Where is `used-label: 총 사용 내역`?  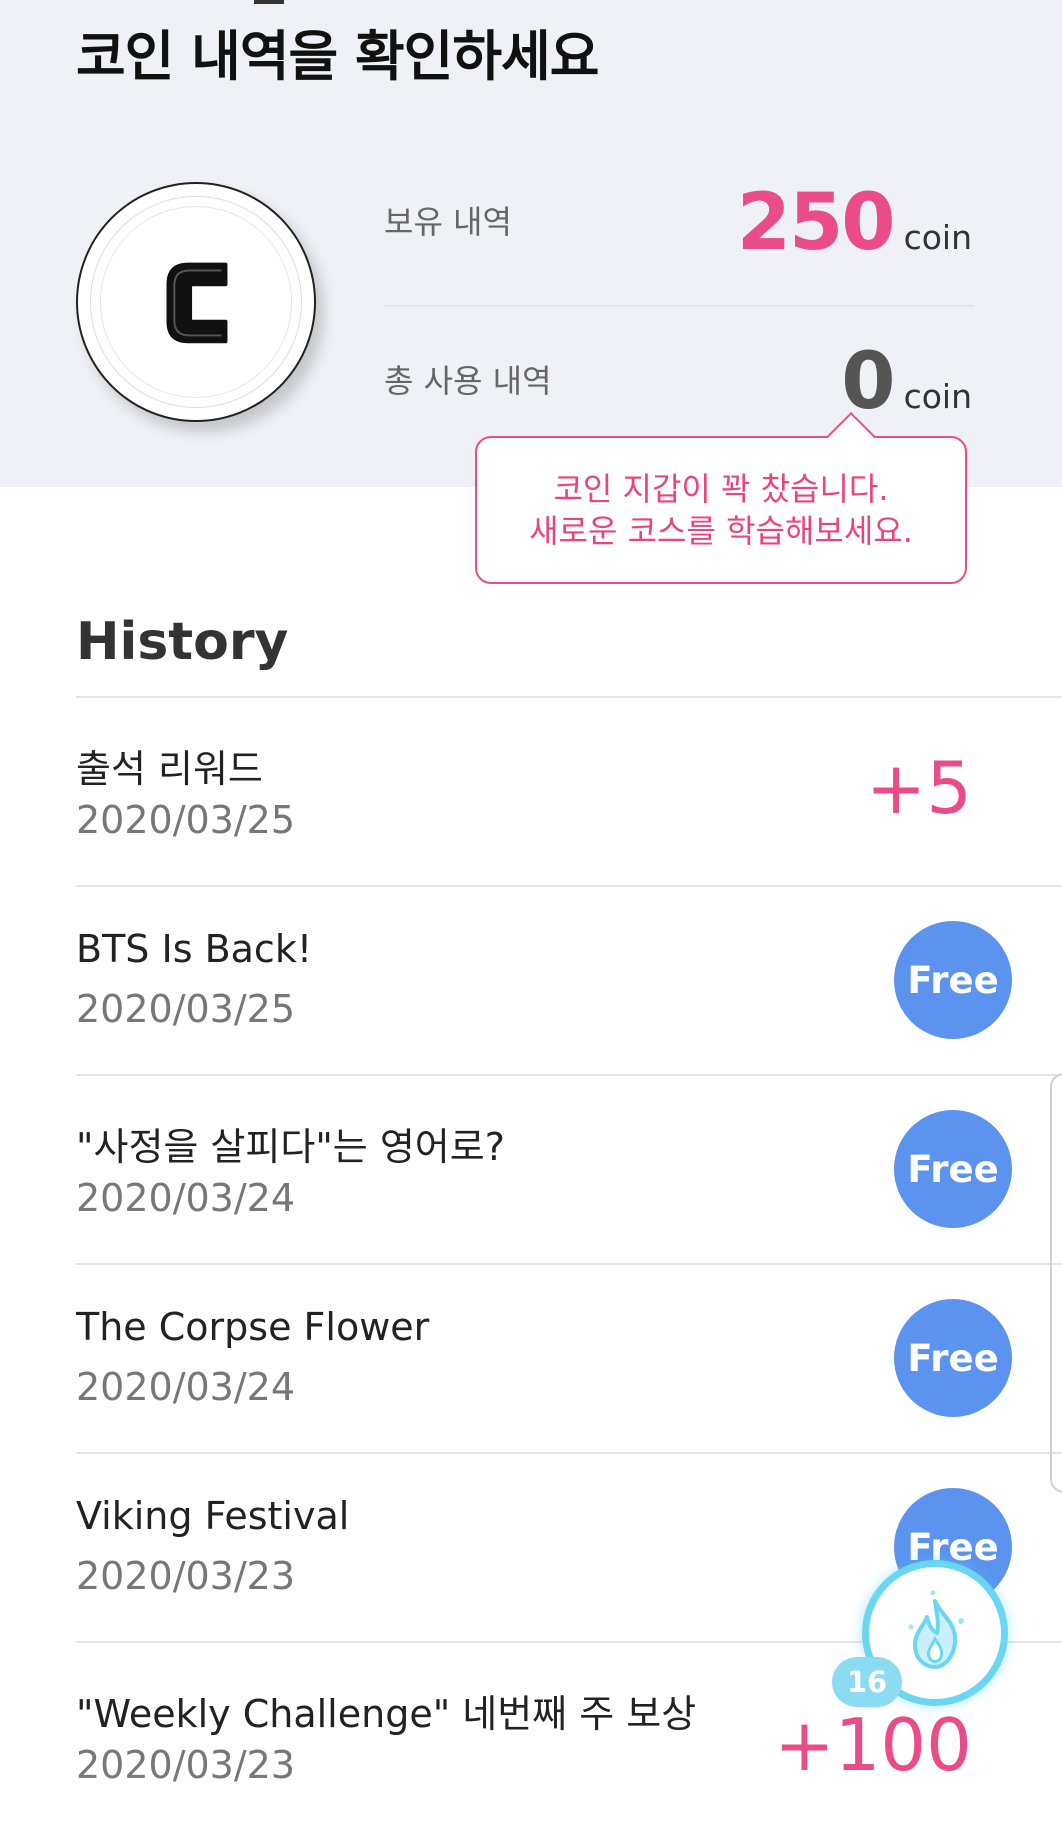
used-label: 총 사용 내역 is located at coordinates (468, 381).